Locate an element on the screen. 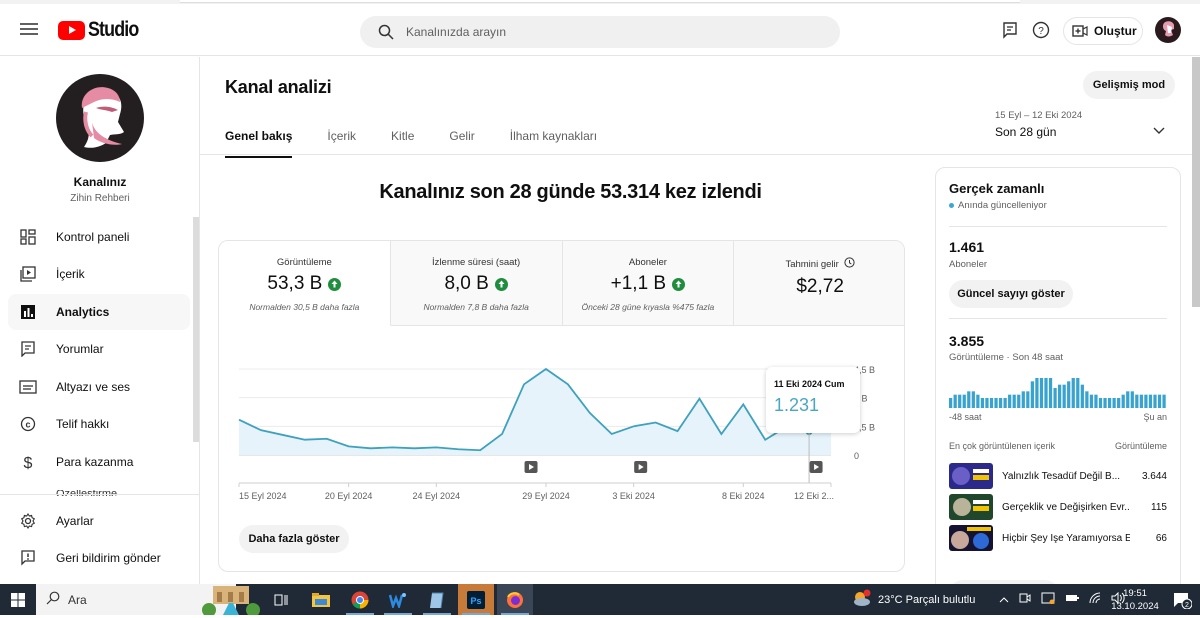 This screenshot has width=1200, height=618. date-range-picker: 15 Eyl – 12 Eki 2024 Son 28 gün is located at coordinates (1085, 130).